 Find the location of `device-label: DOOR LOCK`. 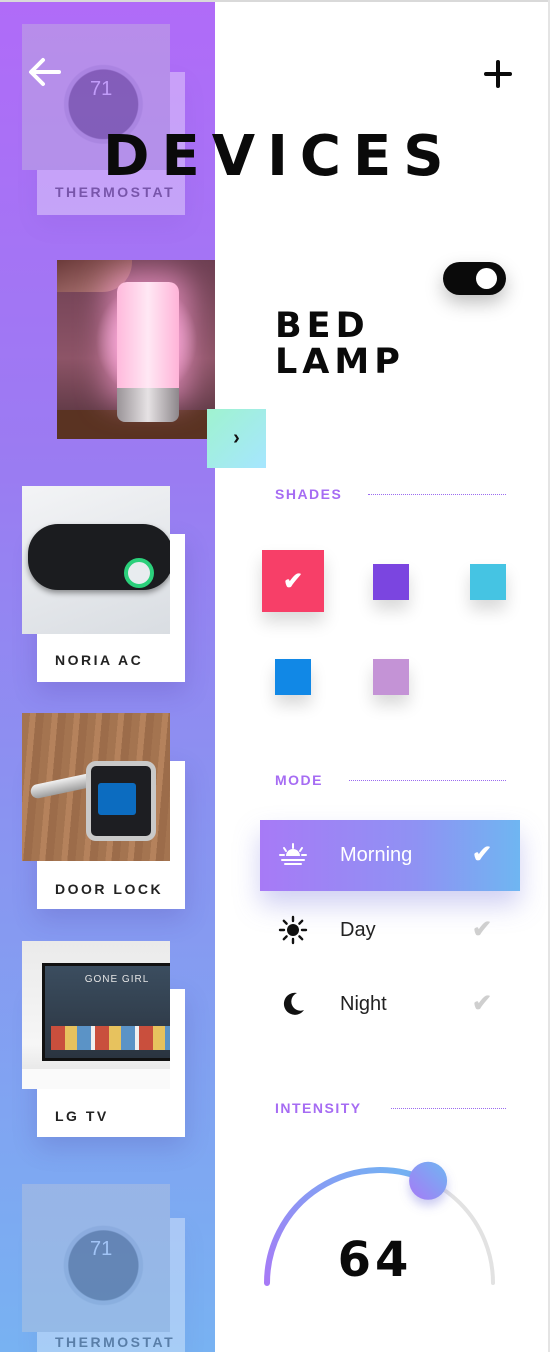

device-label: DOOR LOCK is located at coordinates (109, 889).